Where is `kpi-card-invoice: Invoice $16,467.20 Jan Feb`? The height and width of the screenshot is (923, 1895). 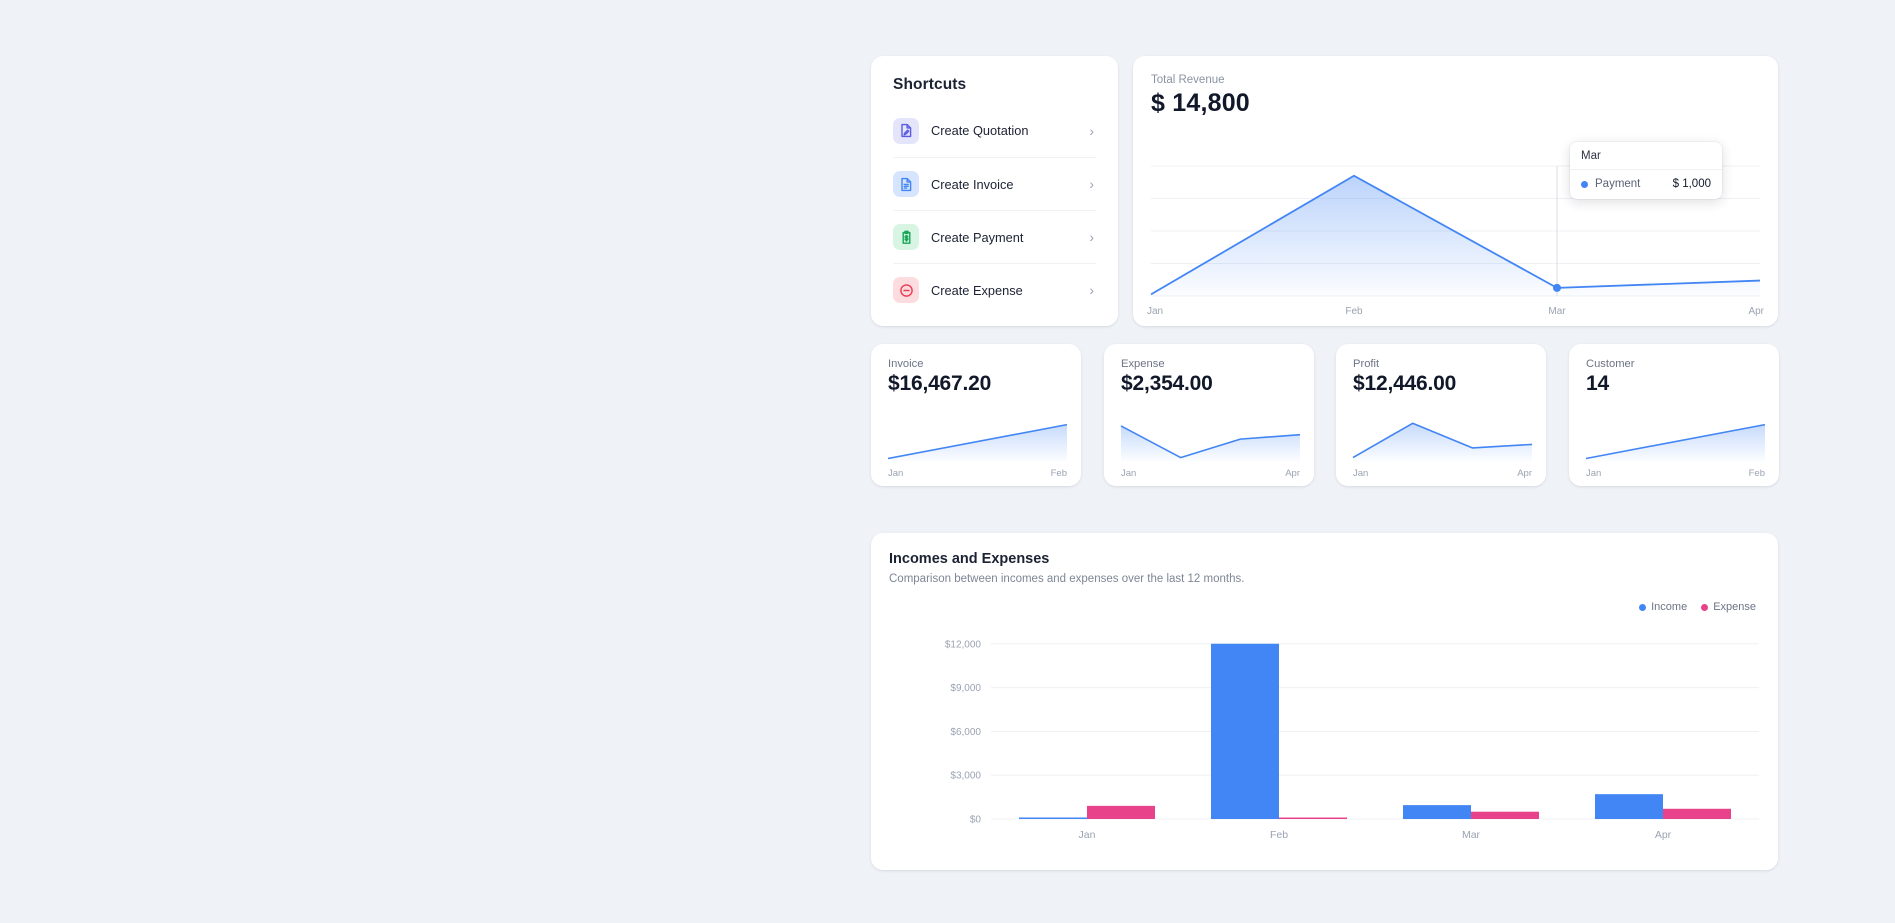 kpi-card-invoice: Invoice $16,467.20 Jan Feb is located at coordinates (976, 415).